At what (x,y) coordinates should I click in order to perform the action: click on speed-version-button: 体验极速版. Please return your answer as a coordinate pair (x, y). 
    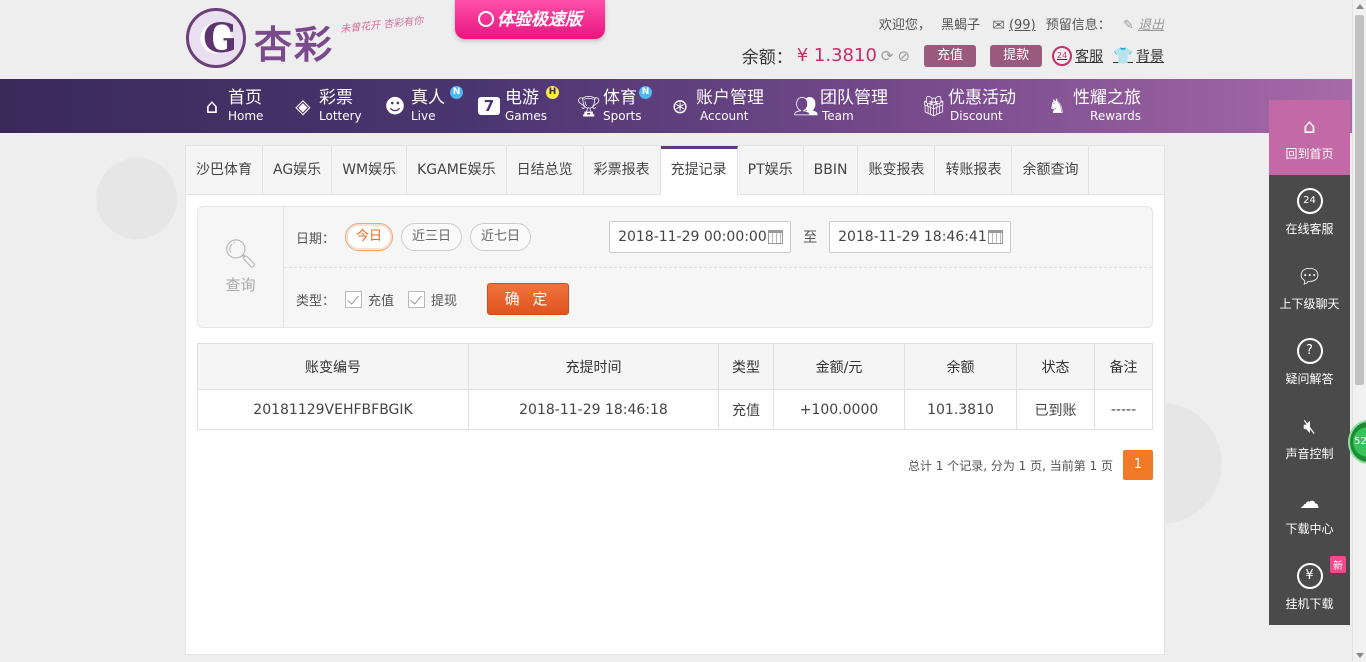
    Looking at the image, I should click on (530, 19).